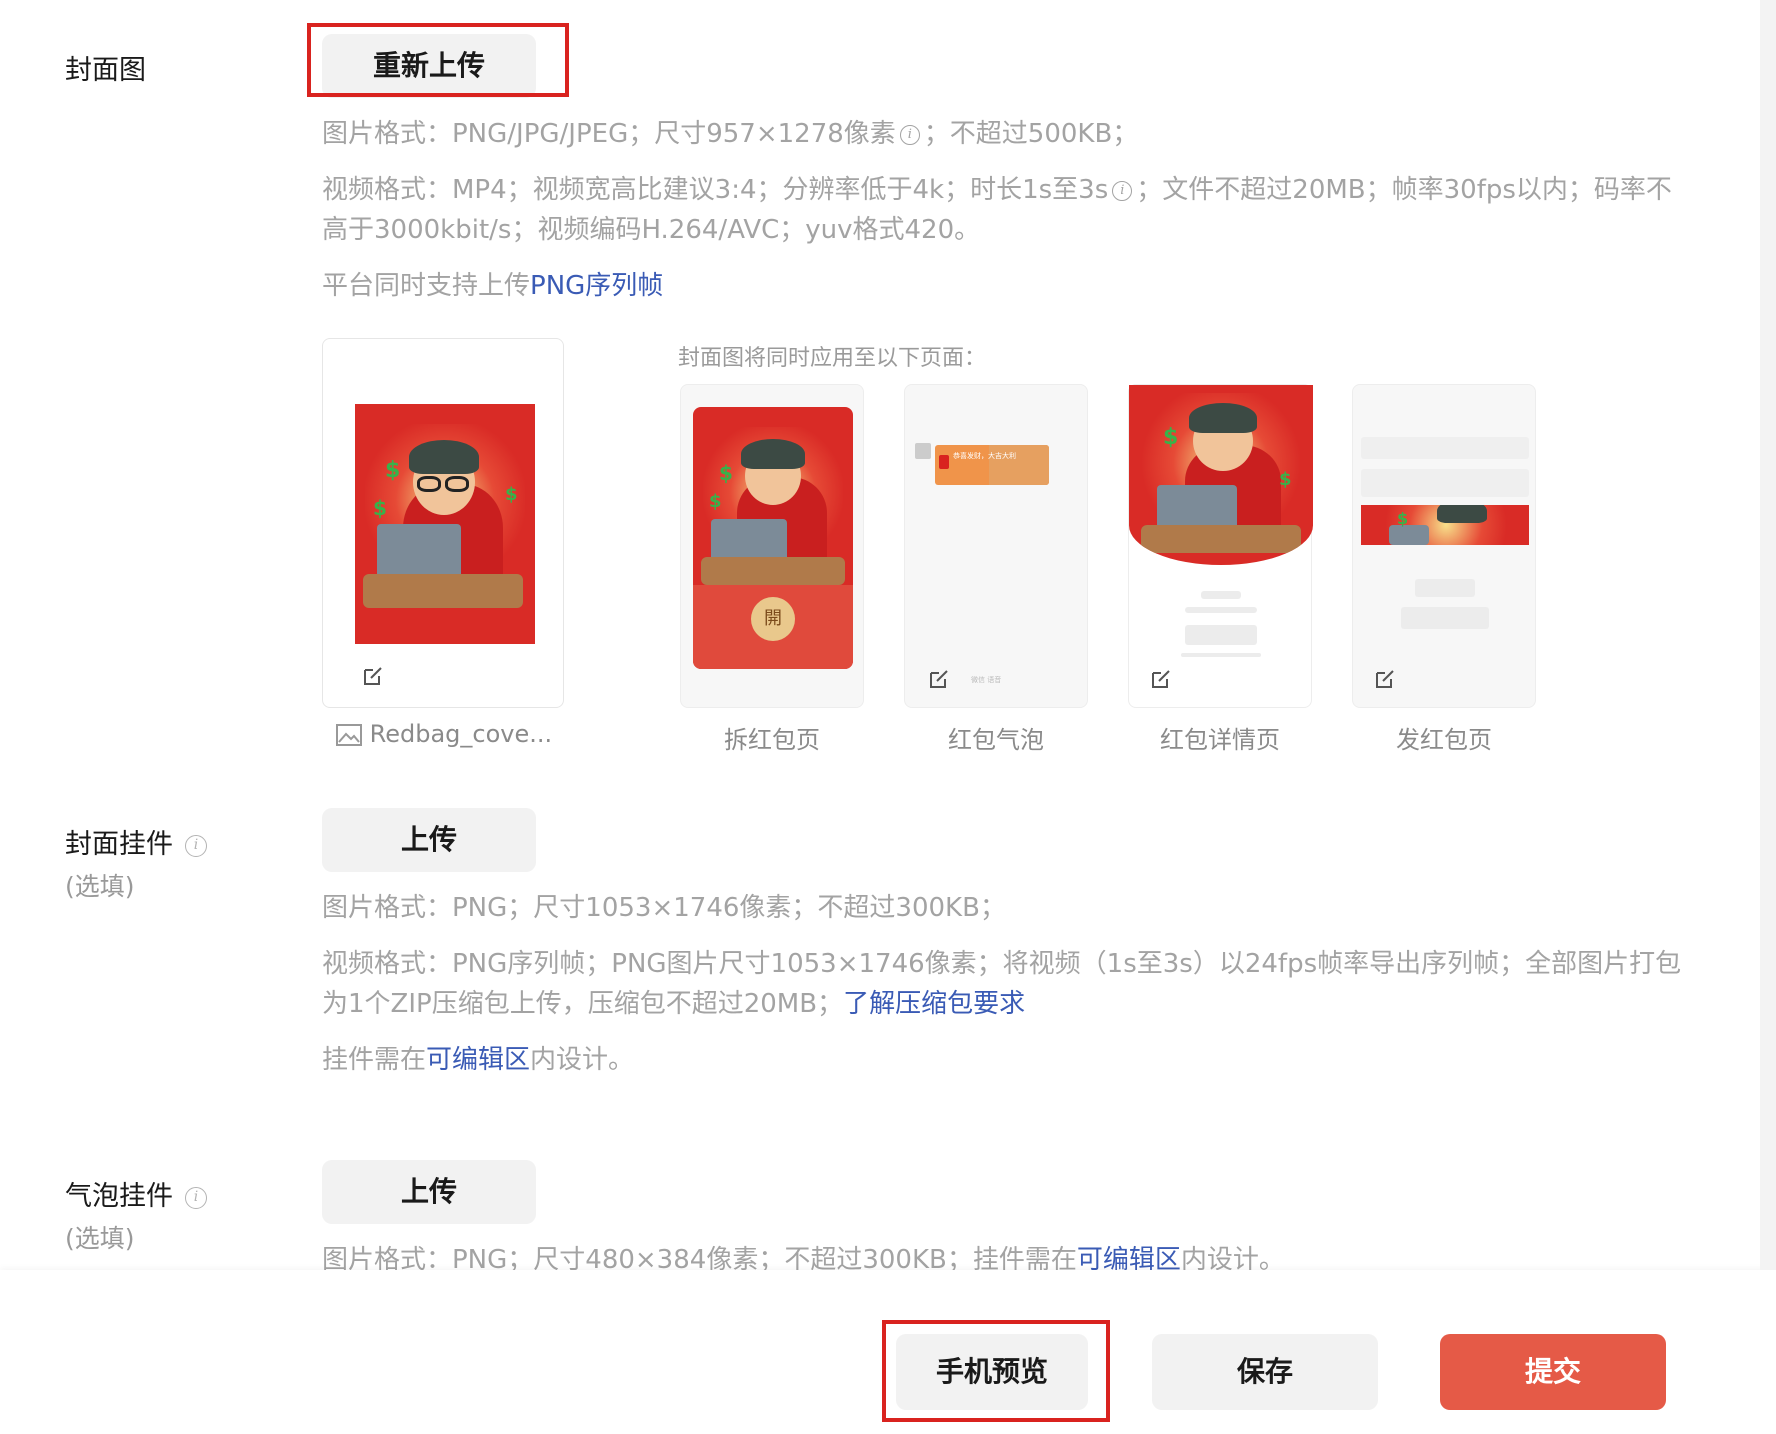 The height and width of the screenshot is (1434, 1776). Describe the element at coordinates (923, 451) in the screenshot. I see `avatar` at that location.